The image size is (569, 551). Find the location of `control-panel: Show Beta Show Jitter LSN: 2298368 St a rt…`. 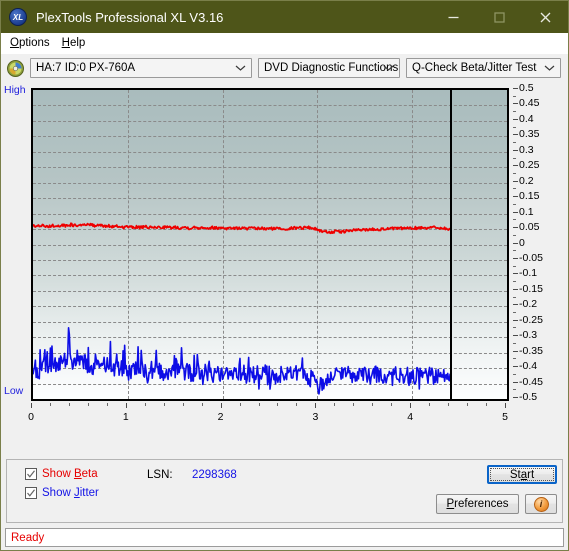

control-panel: Show Beta Show Jitter LSN: 2298368 St a rt… is located at coordinates (284, 491).